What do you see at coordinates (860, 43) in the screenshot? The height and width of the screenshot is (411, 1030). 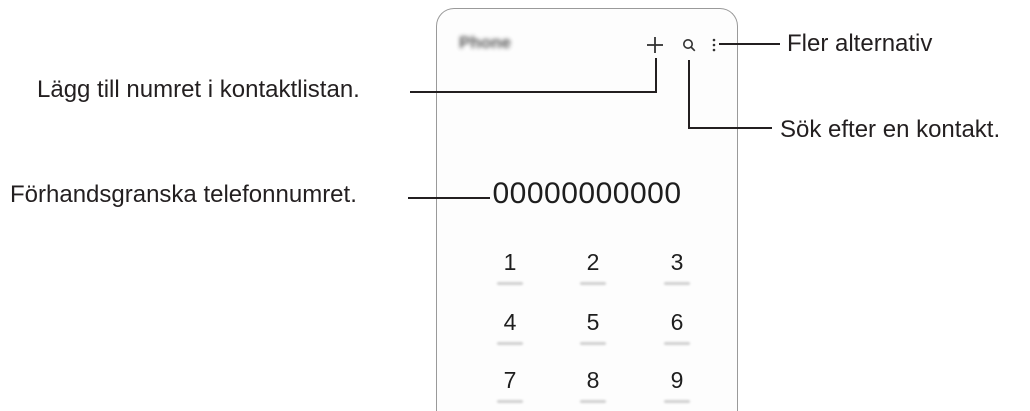 I see `callout-more-options: Fler alternativ` at bounding box center [860, 43].